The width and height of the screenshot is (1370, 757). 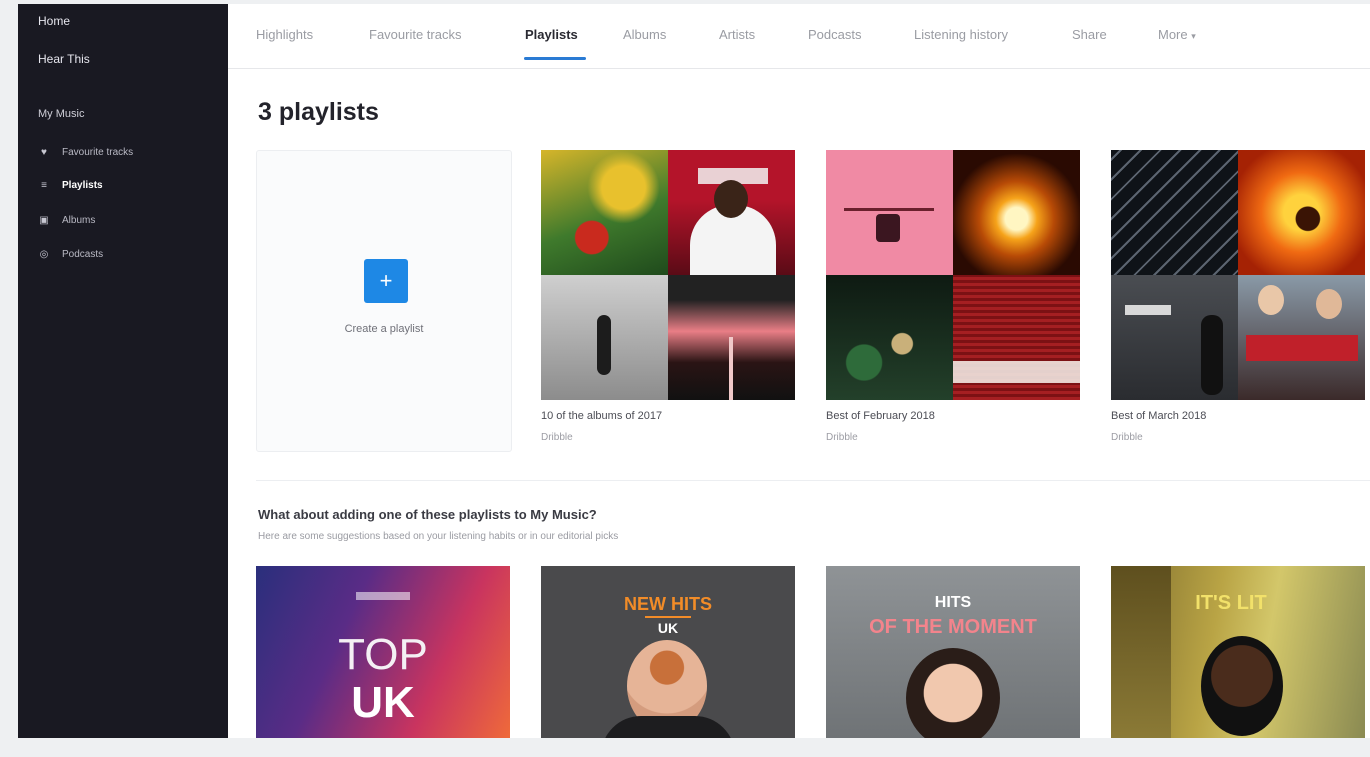 I want to click on suggested-playlist-card: HITS OF THE MOMENT, so click(x=953, y=652).